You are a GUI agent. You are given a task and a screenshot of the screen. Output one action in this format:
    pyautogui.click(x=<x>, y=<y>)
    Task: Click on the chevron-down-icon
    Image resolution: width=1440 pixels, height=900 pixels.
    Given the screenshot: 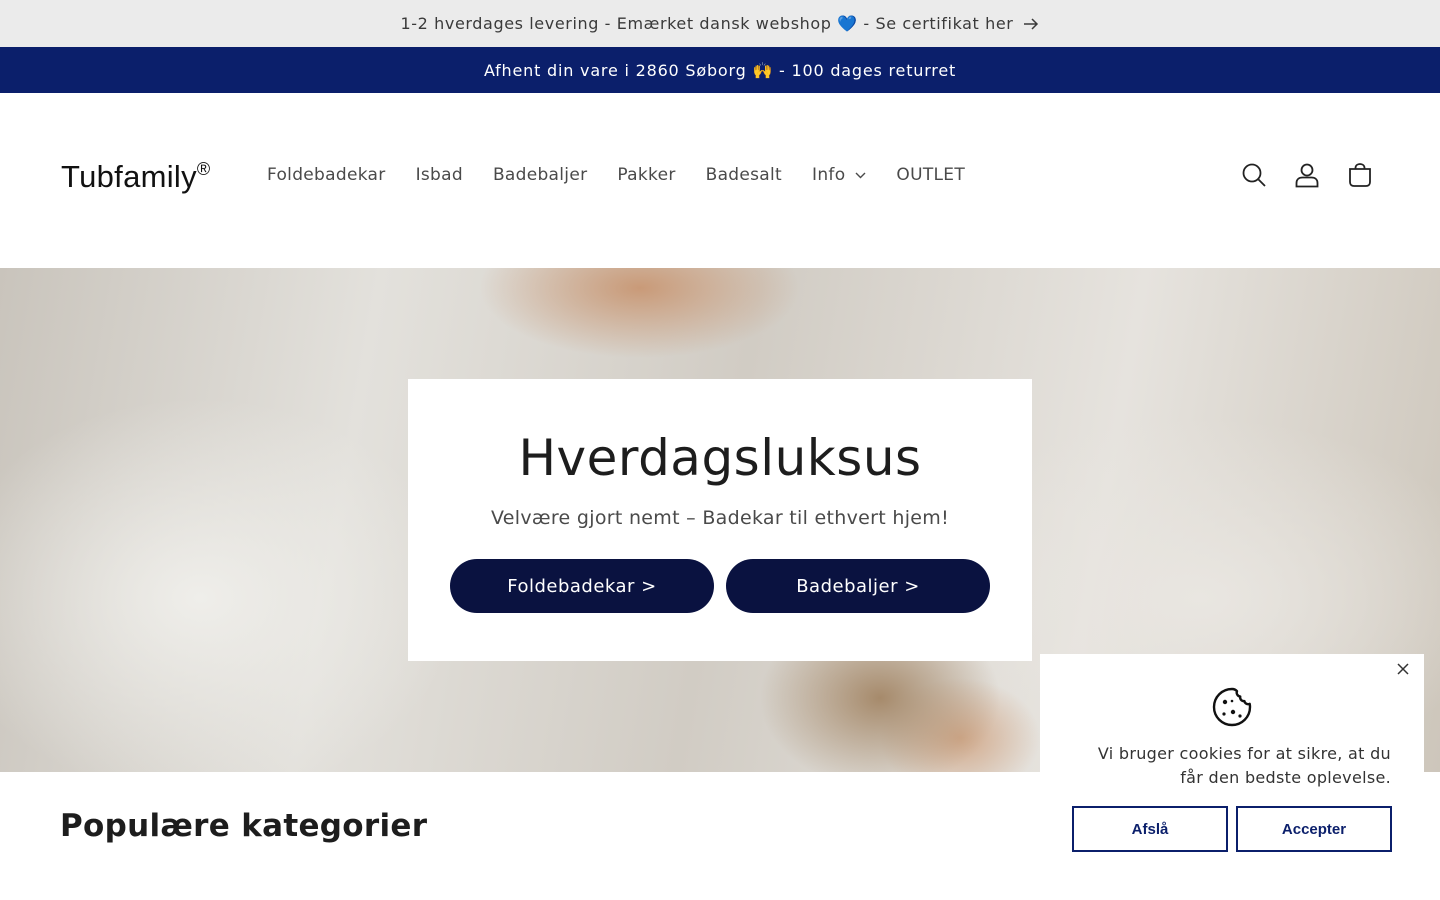 What is the action you would take?
    pyautogui.click(x=860, y=175)
    